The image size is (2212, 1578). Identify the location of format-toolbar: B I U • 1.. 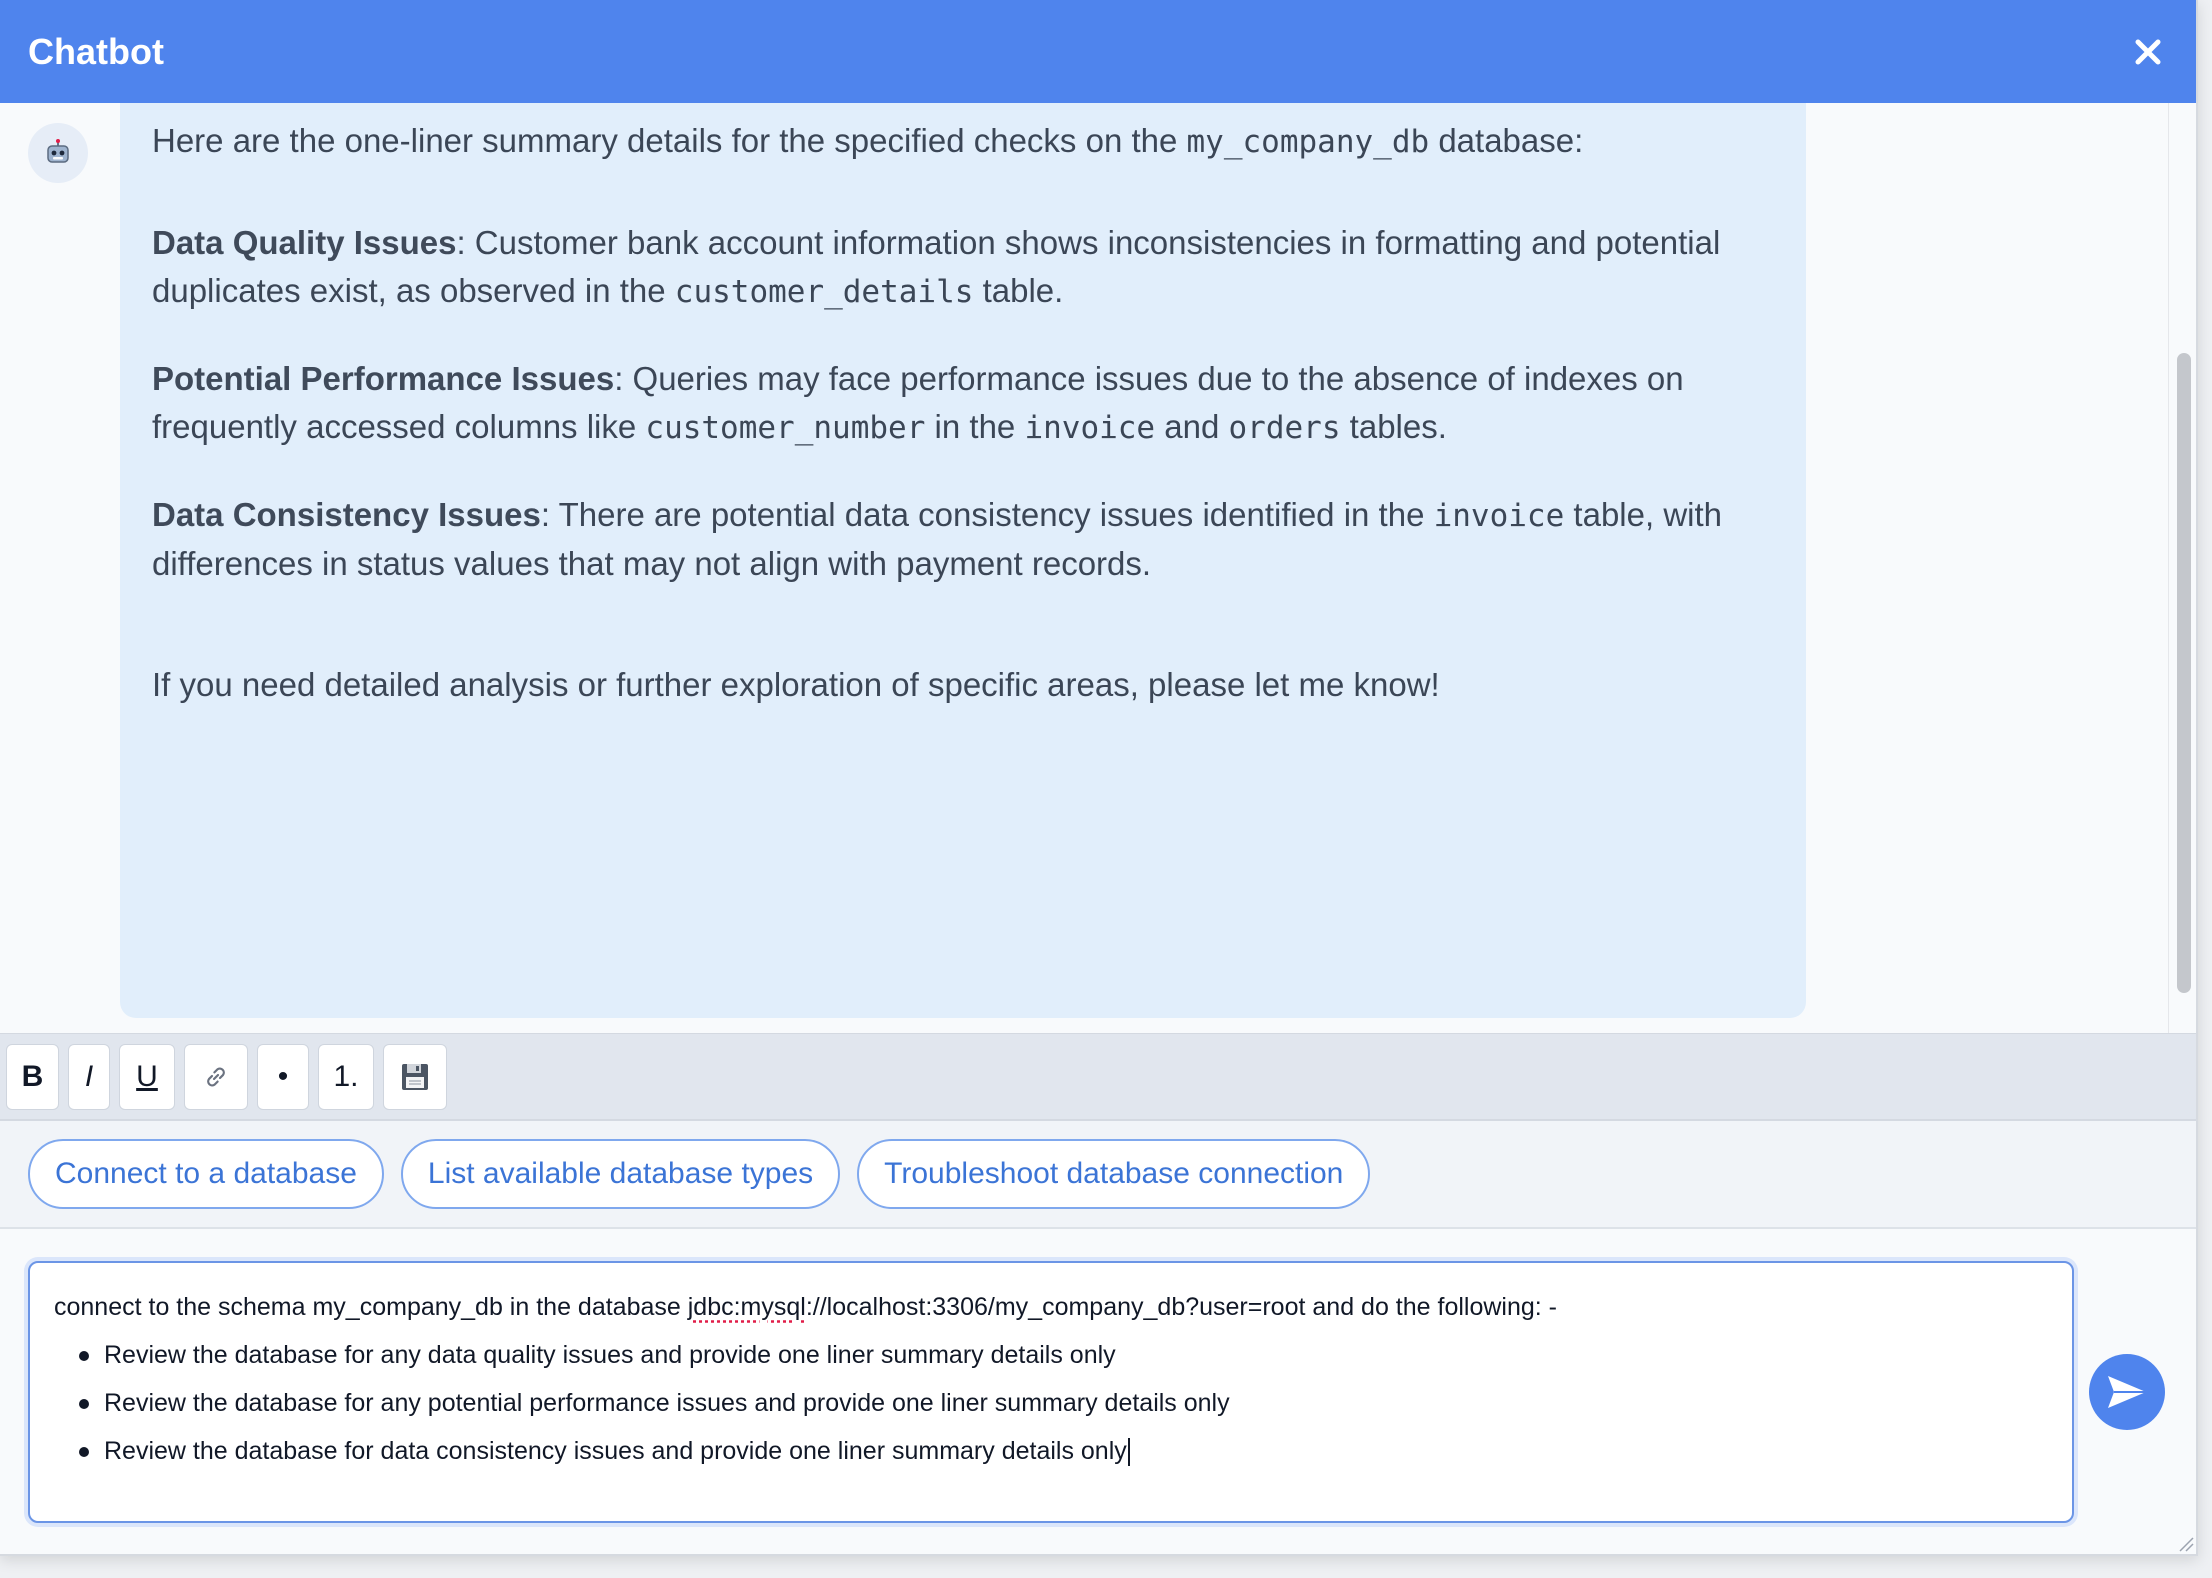
(1098, 1077).